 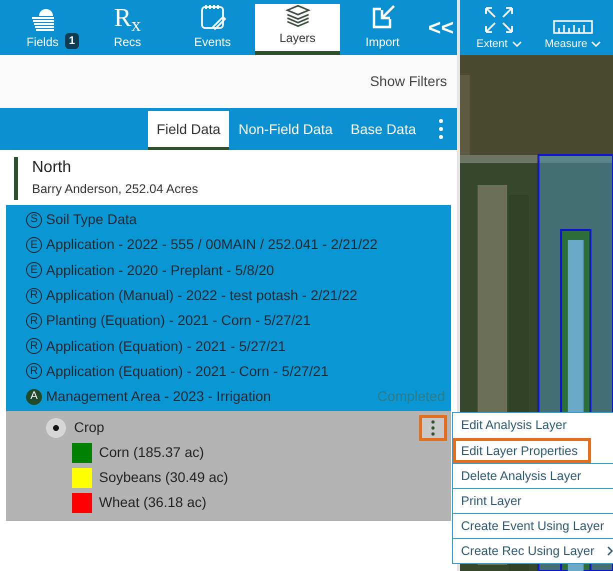 I want to click on layer-row: R Application (Manual) - 2022 - test potash - 2/21/22, so click(x=228, y=295).